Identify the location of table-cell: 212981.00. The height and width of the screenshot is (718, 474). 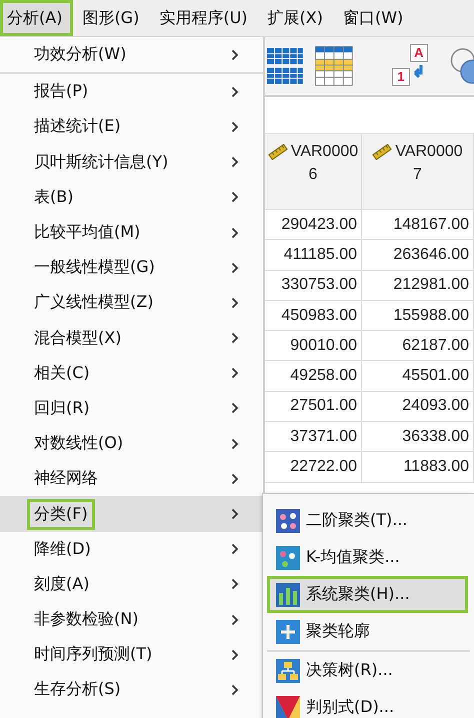
(418, 285).